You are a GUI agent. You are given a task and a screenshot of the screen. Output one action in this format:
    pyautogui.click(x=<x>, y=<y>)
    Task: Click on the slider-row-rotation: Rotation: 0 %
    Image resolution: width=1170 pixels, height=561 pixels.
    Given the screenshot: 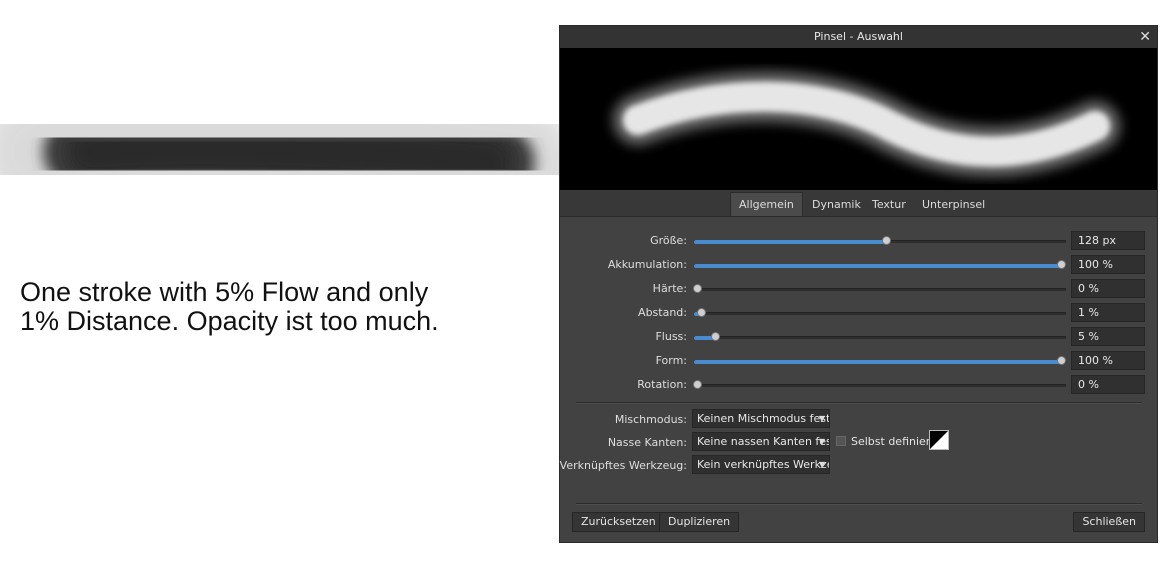 What is the action you would take?
    pyautogui.click(x=858, y=385)
    